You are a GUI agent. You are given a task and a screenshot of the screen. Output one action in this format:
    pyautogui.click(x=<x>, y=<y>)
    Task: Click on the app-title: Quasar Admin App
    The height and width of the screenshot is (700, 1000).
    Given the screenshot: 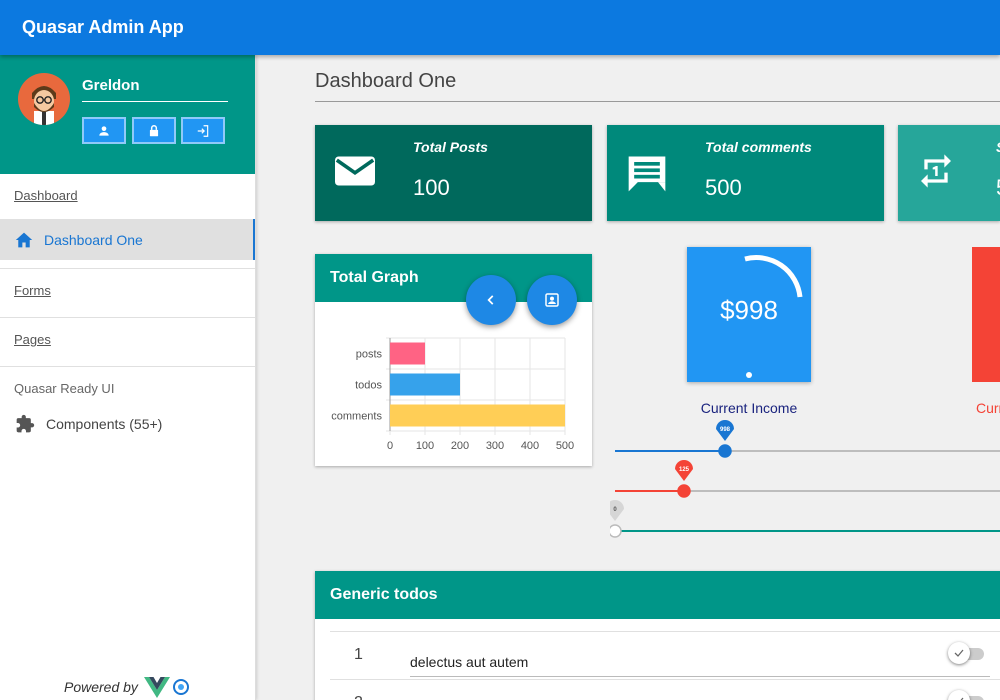 What is the action you would take?
    pyautogui.click(x=103, y=27)
    